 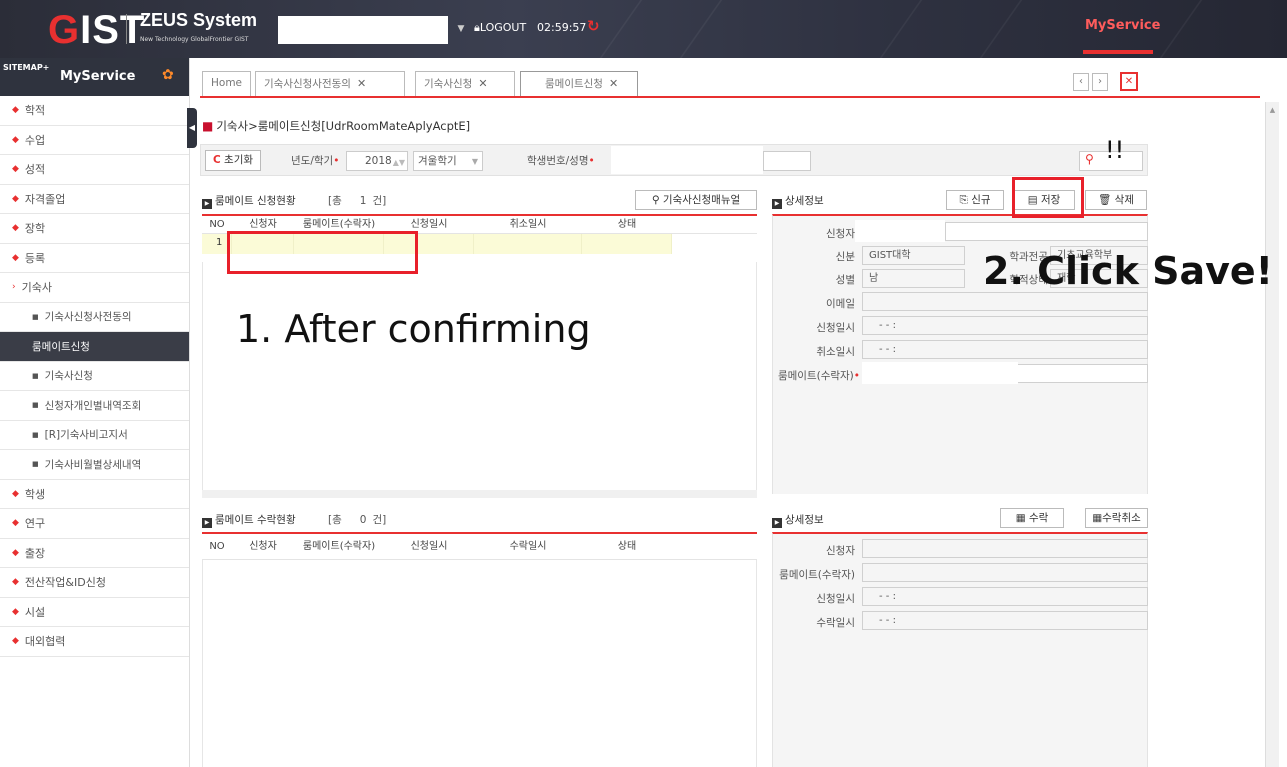 I want to click on tab-dorm-apply: 기숙사신청 ✕, so click(x=465, y=83).